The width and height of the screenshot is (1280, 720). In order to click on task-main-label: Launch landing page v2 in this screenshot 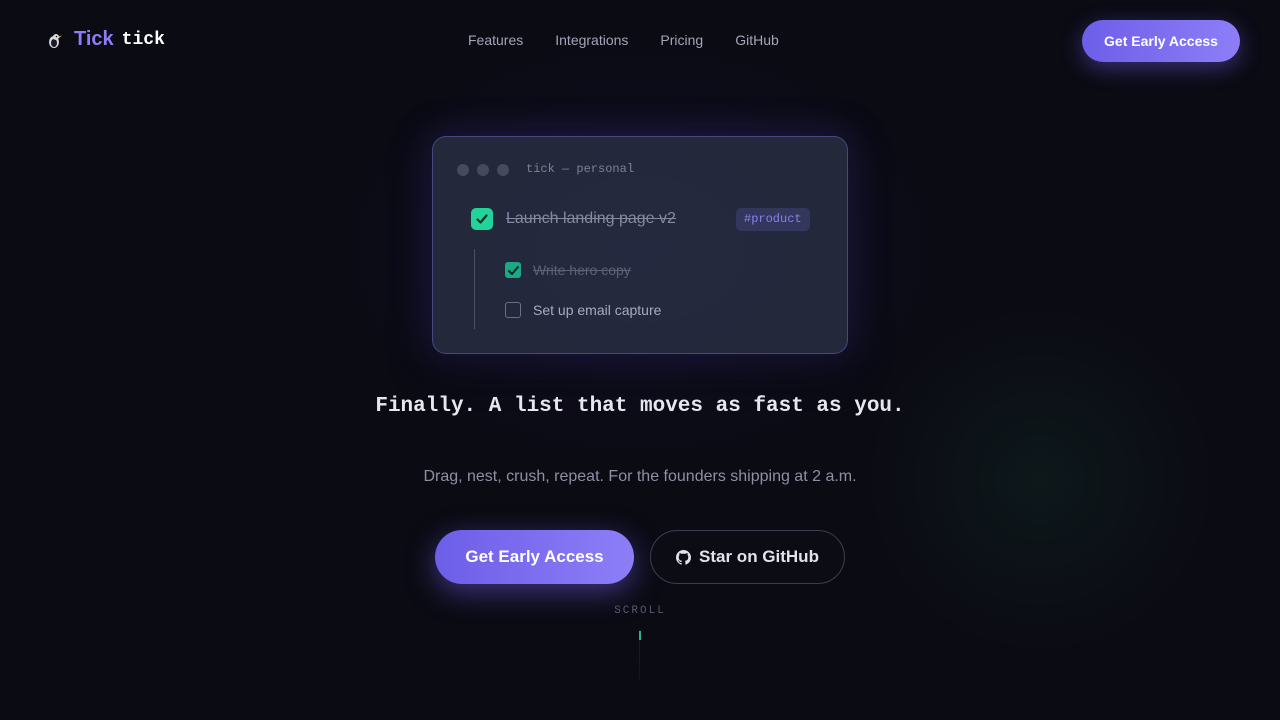, I will do `click(591, 218)`.